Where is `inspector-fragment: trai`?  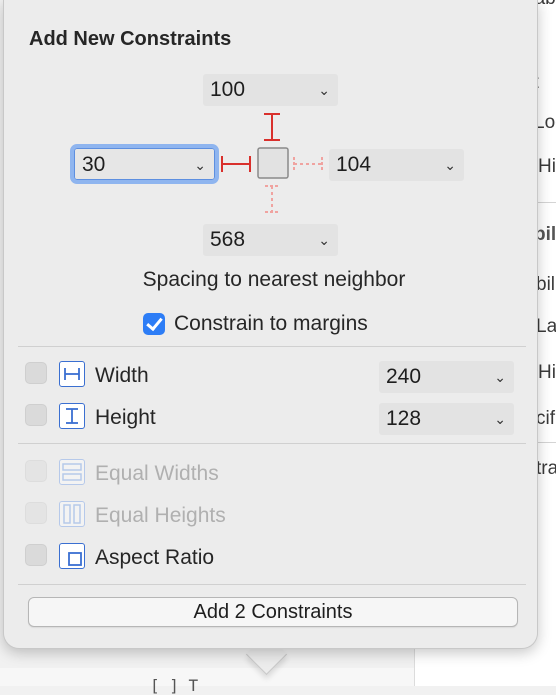
inspector-fragment: trai is located at coordinates (546, 468).